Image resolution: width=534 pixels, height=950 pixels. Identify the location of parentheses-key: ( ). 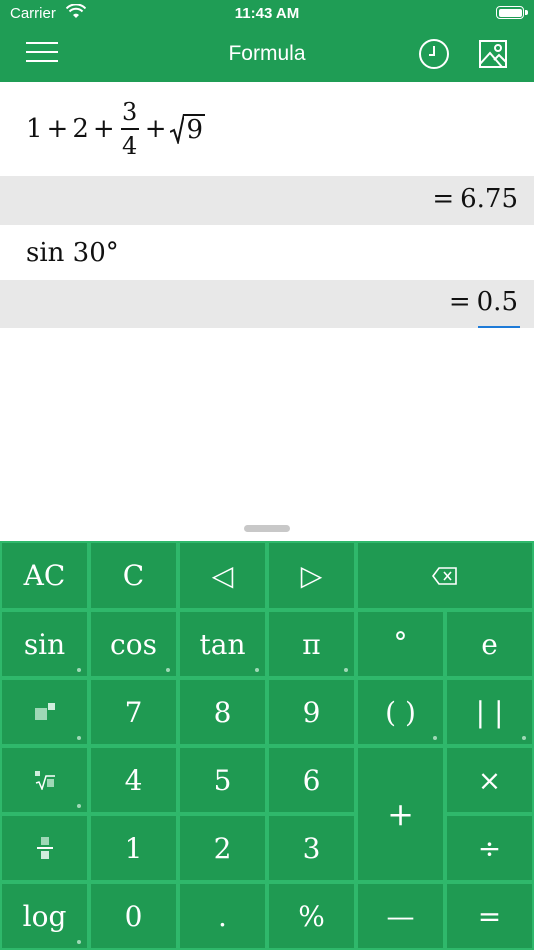
(400, 712).